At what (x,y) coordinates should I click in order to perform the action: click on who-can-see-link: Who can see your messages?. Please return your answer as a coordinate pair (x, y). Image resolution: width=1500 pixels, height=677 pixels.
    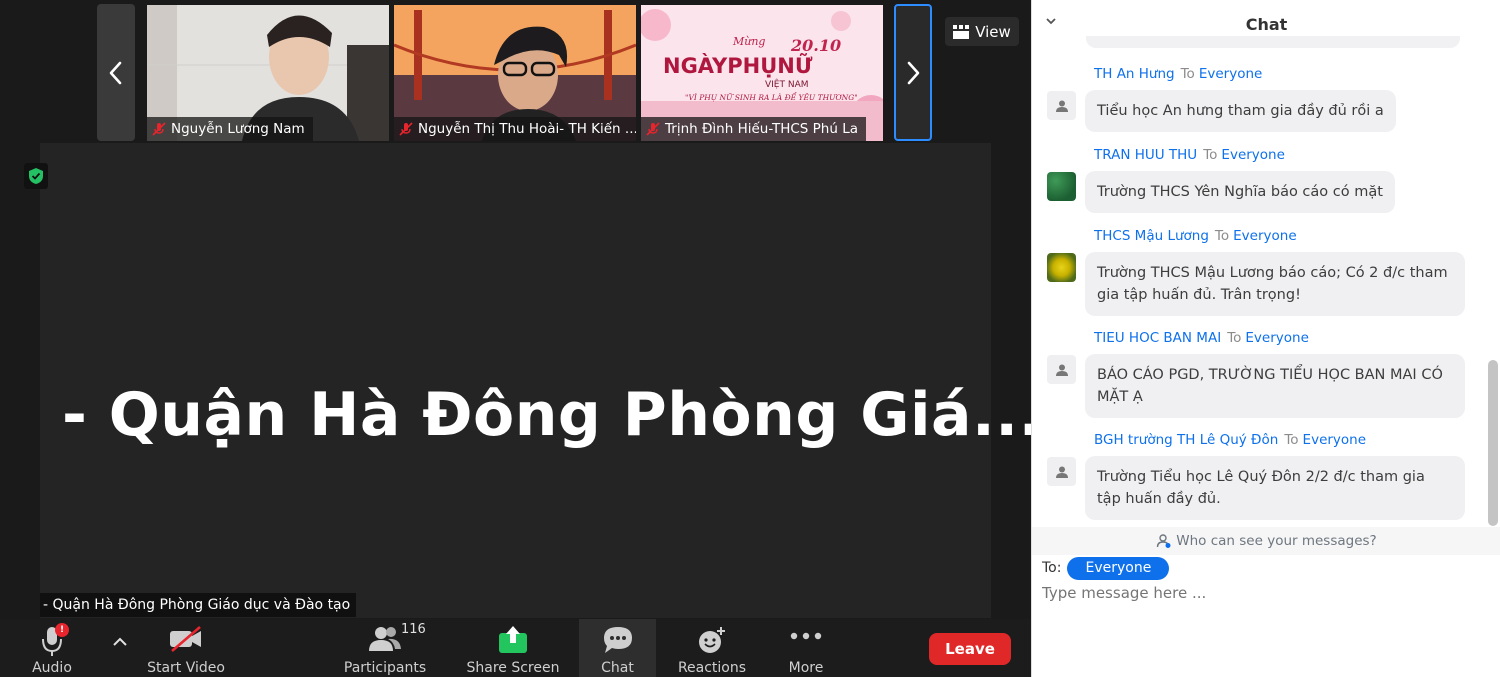
    Looking at the image, I should click on (1266, 541).